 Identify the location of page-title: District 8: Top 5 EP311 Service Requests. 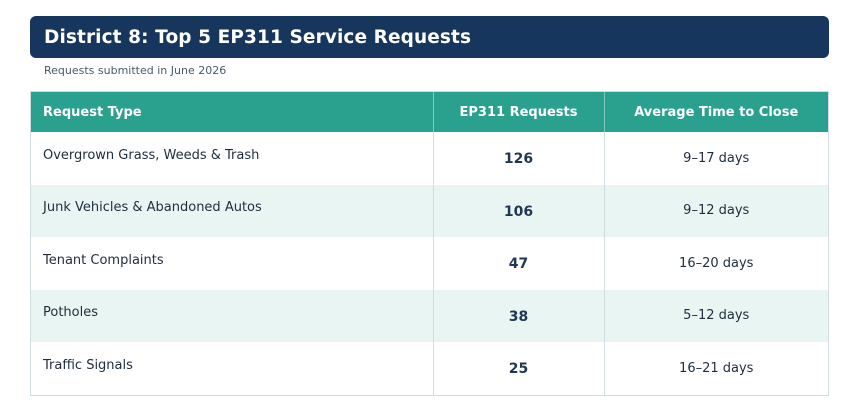
(258, 37).